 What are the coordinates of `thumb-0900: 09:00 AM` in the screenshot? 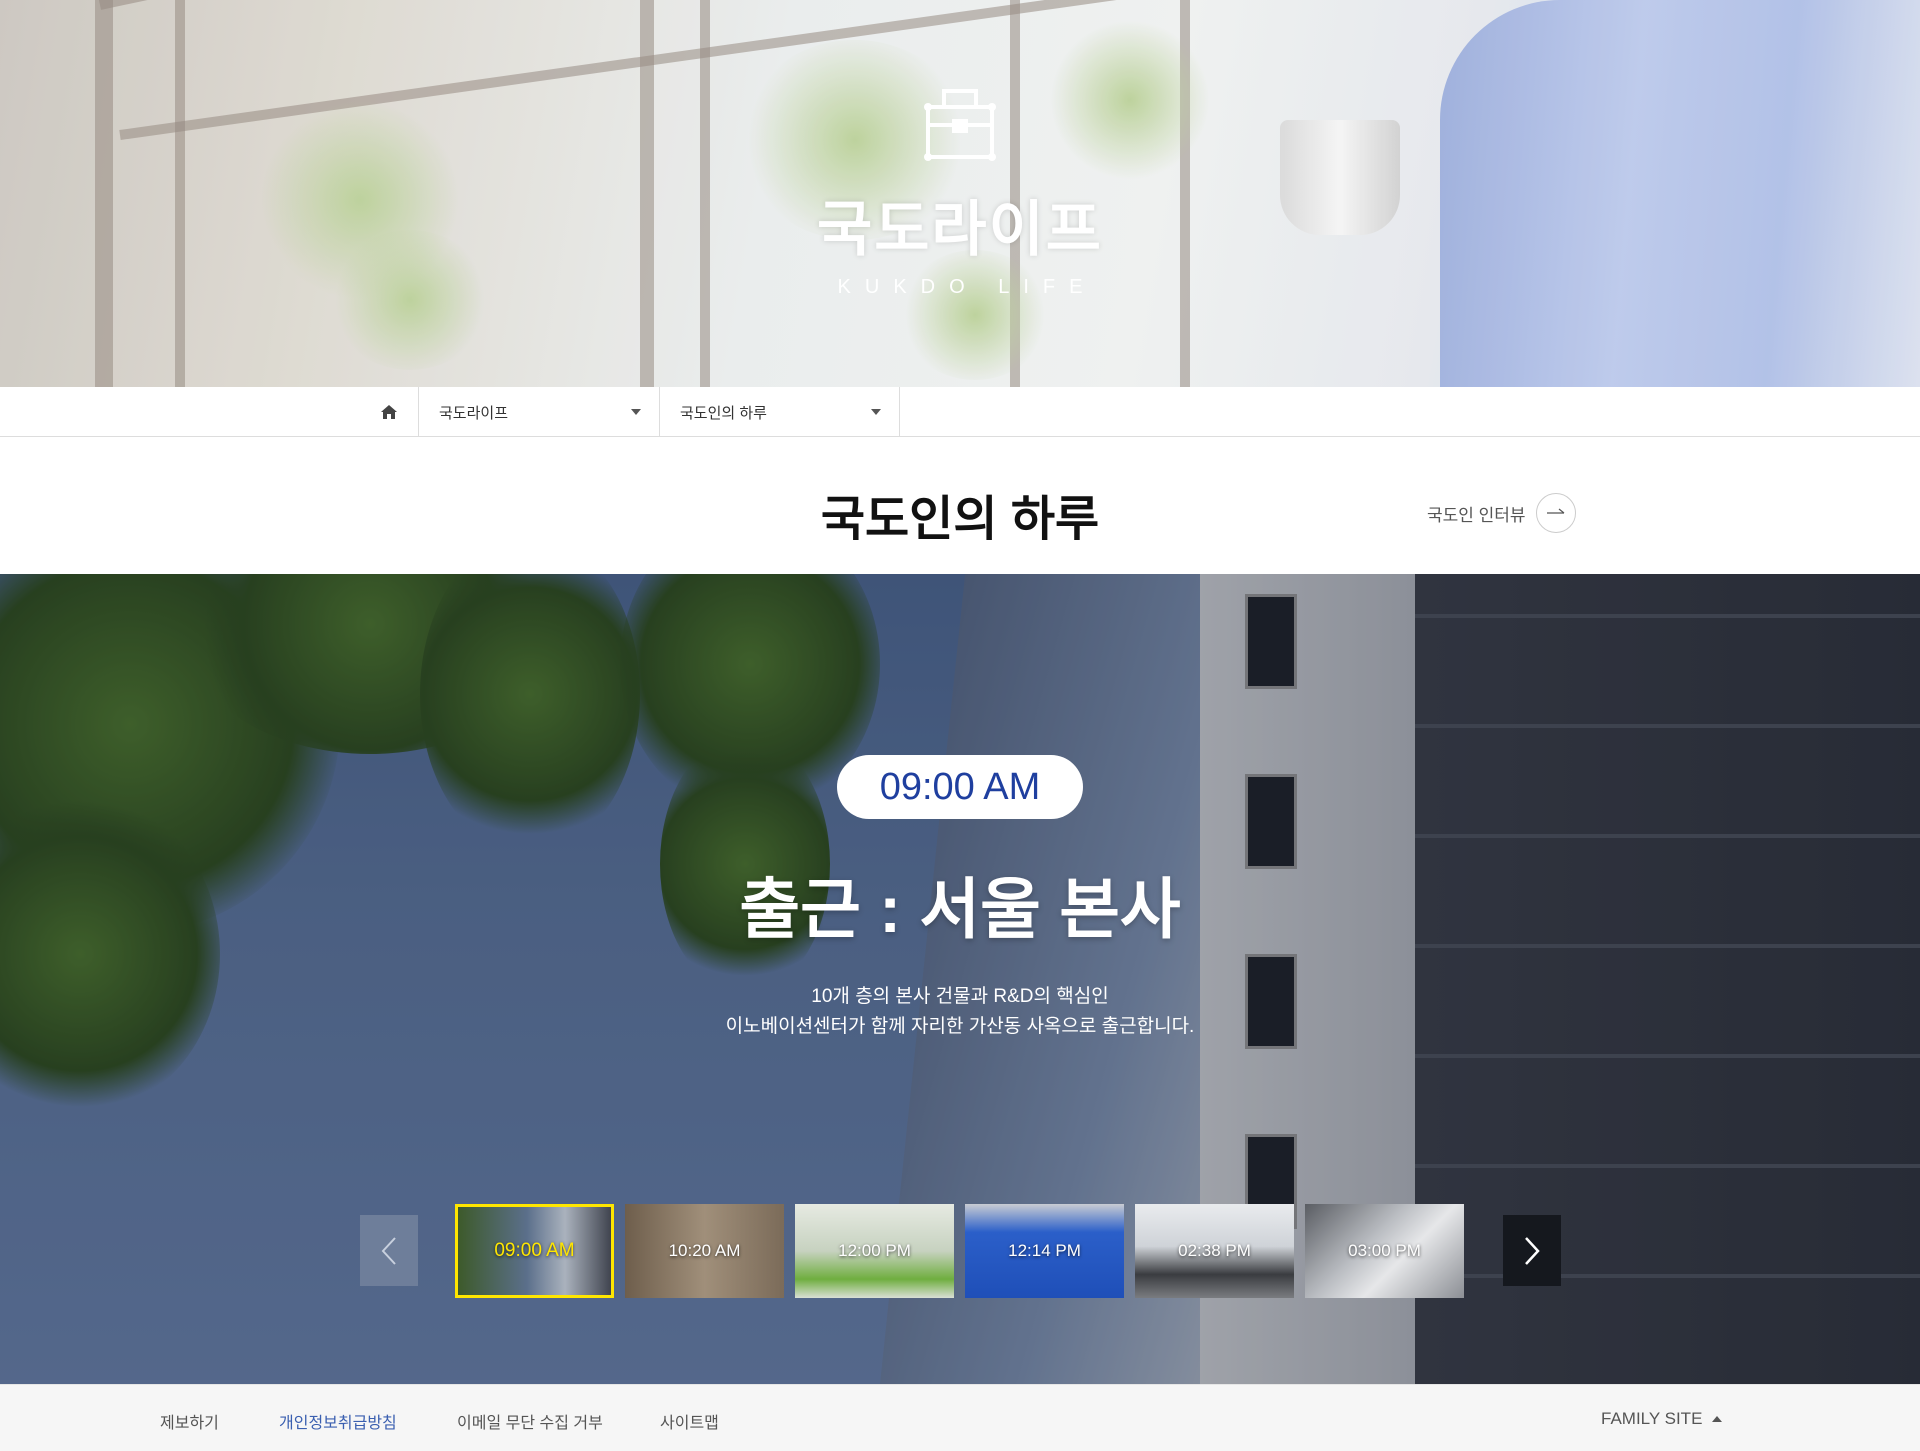 It's located at (534, 1251).